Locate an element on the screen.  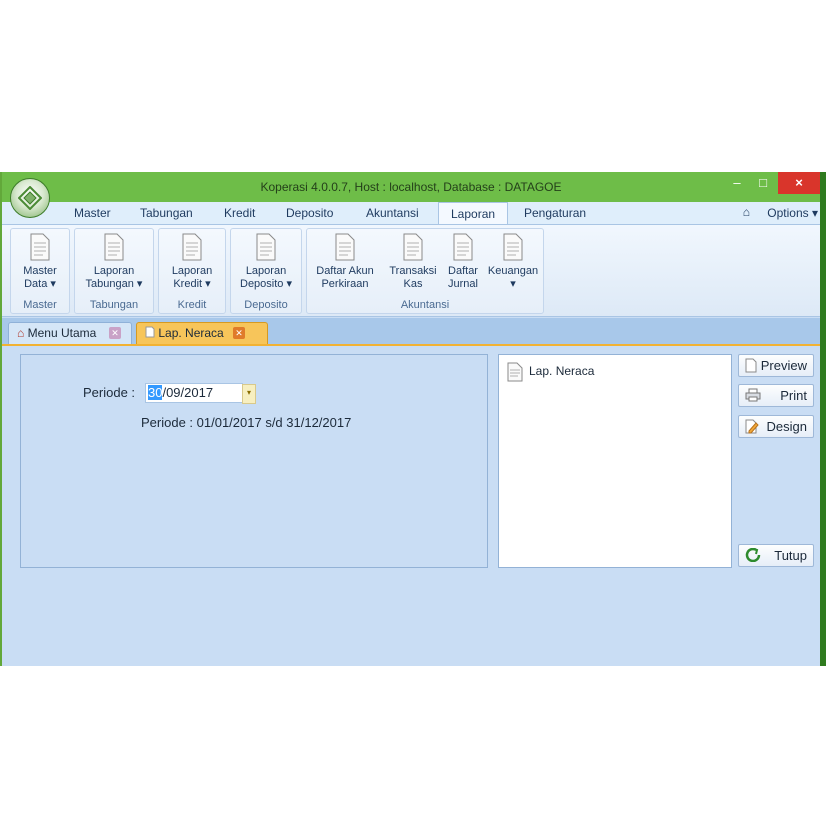
ribbon-group-label: Tabungan is located at coordinates (114, 305).